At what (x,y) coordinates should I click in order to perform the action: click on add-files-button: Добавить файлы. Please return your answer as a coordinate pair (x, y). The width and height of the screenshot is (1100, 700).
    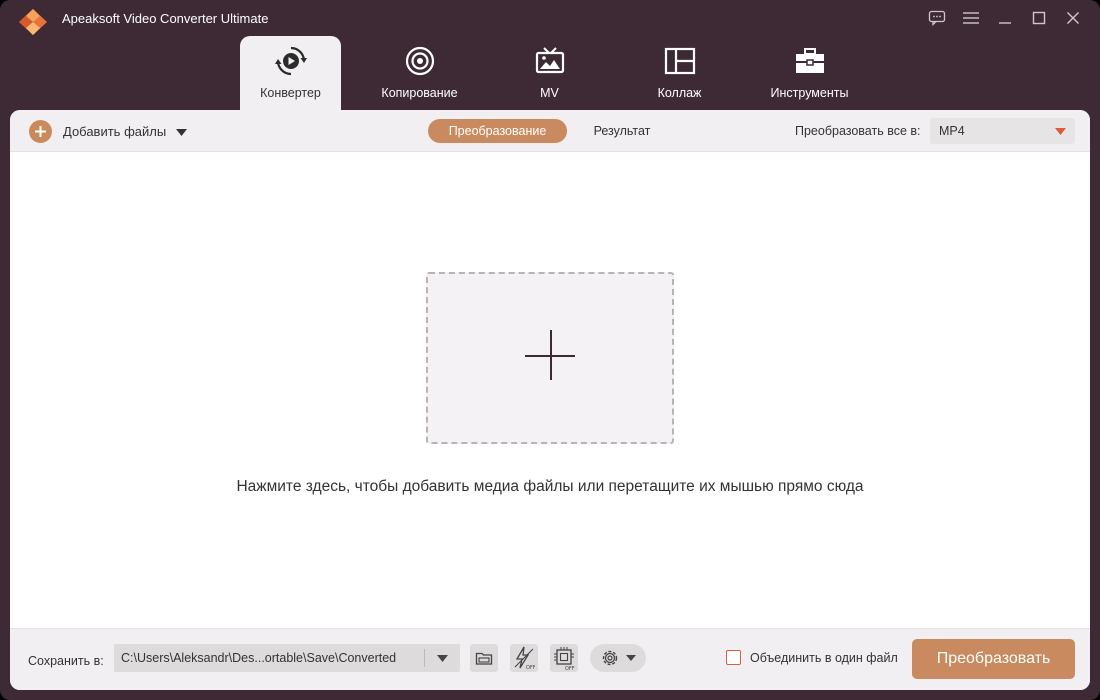
    Looking at the image, I should click on (108, 131).